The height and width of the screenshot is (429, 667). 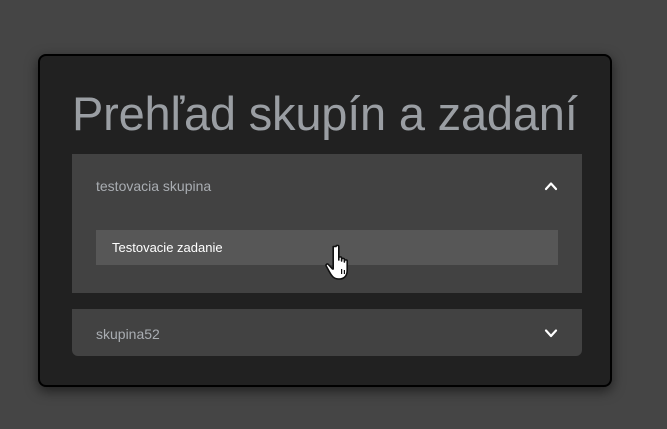 What do you see at coordinates (128, 334) in the screenshot?
I see `group-name: skupina52` at bounding box center [128, 334].